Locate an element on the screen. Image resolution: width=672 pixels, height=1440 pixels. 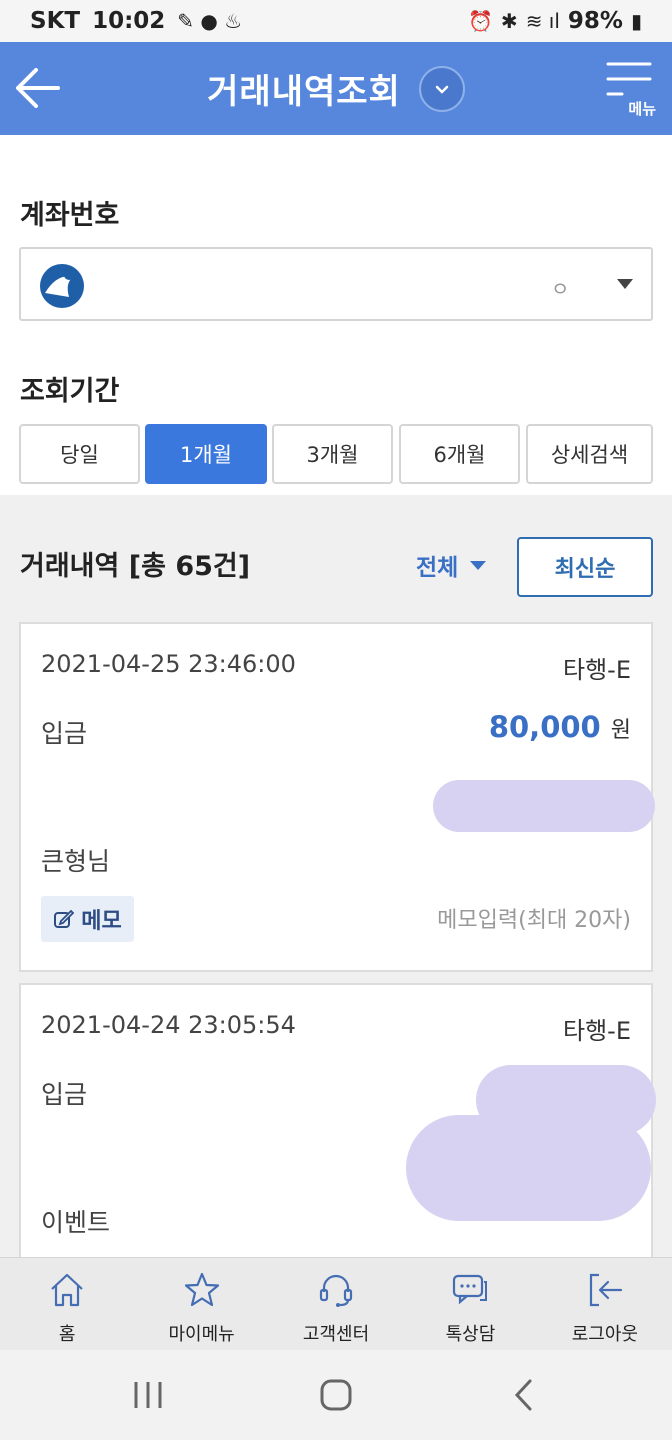
memo-button: 메모 is located at coordinates (87, 919).